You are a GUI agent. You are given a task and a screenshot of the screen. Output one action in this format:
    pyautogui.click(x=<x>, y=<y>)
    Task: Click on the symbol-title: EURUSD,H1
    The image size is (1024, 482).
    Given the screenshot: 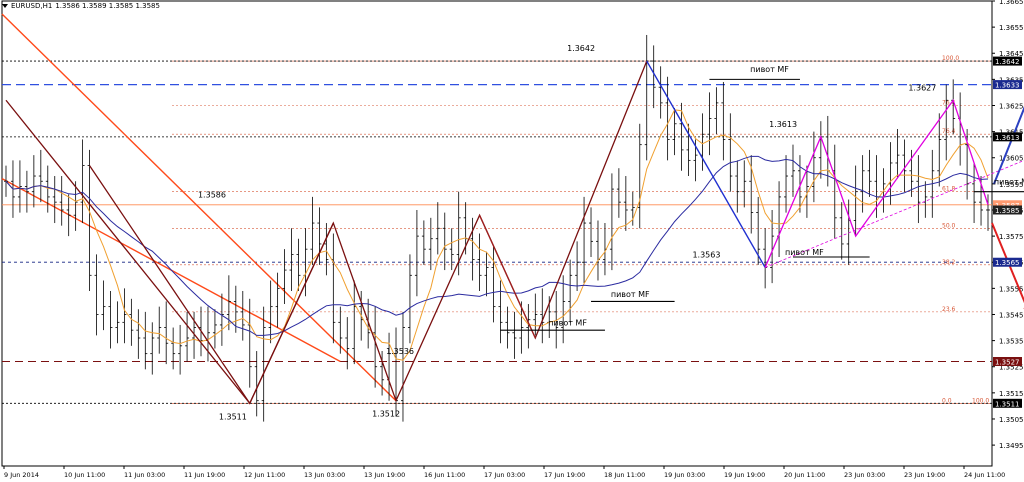 What is the action you would take?
    pyautogui.click(x=32, y=6)
    